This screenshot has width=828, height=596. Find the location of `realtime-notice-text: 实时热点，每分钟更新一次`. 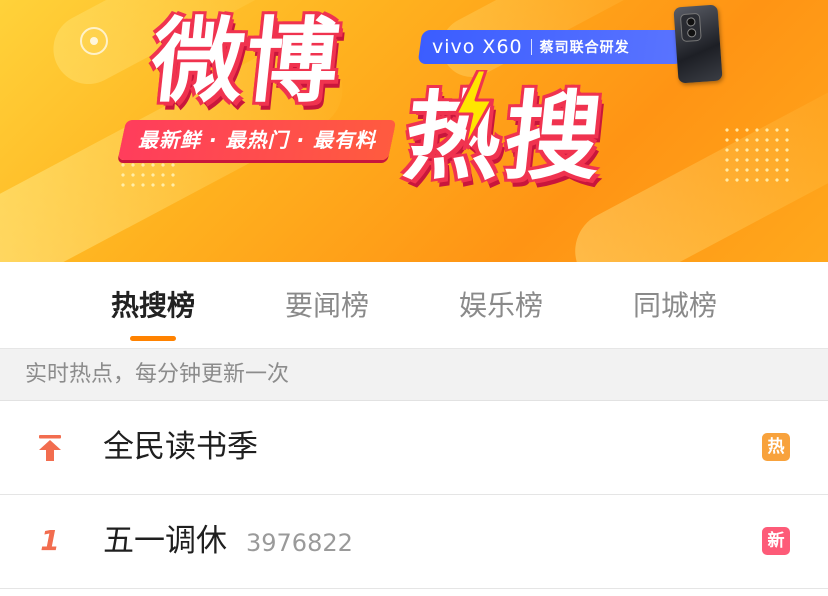

realtime-notice-text: 实时热点，每分钟更新一次 is located at coordinates (157, 374).